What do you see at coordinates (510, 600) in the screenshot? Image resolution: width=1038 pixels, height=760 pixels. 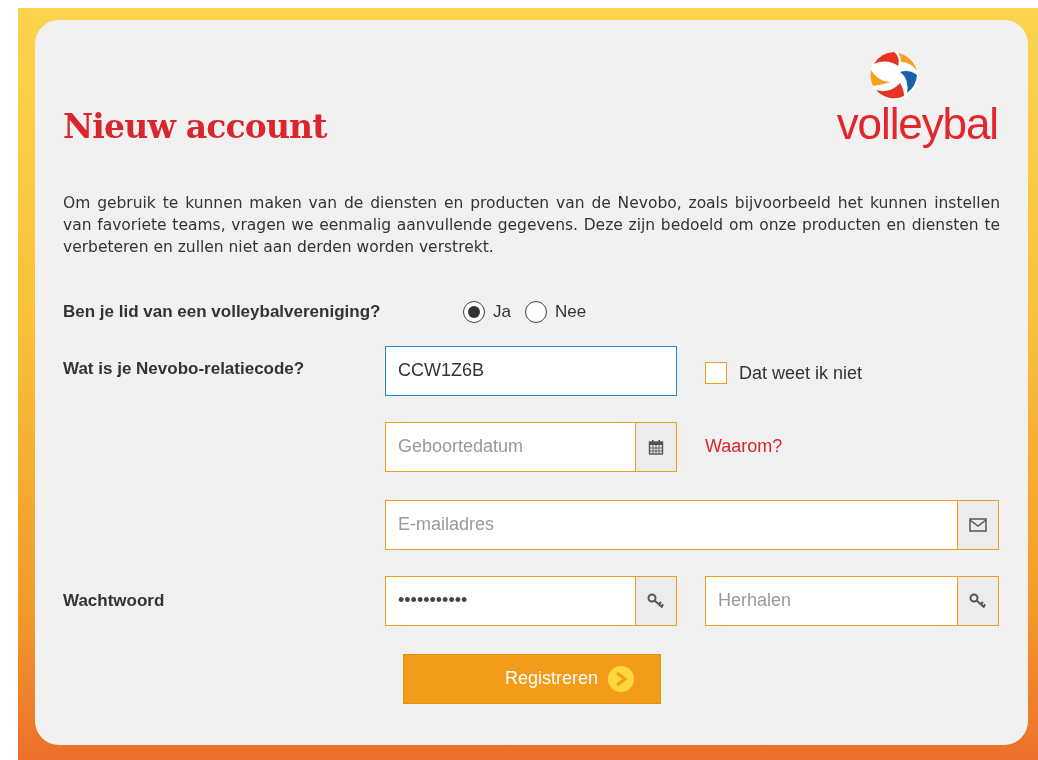 I see `password-field: •••••••••••` at bounding box center [510, 600].